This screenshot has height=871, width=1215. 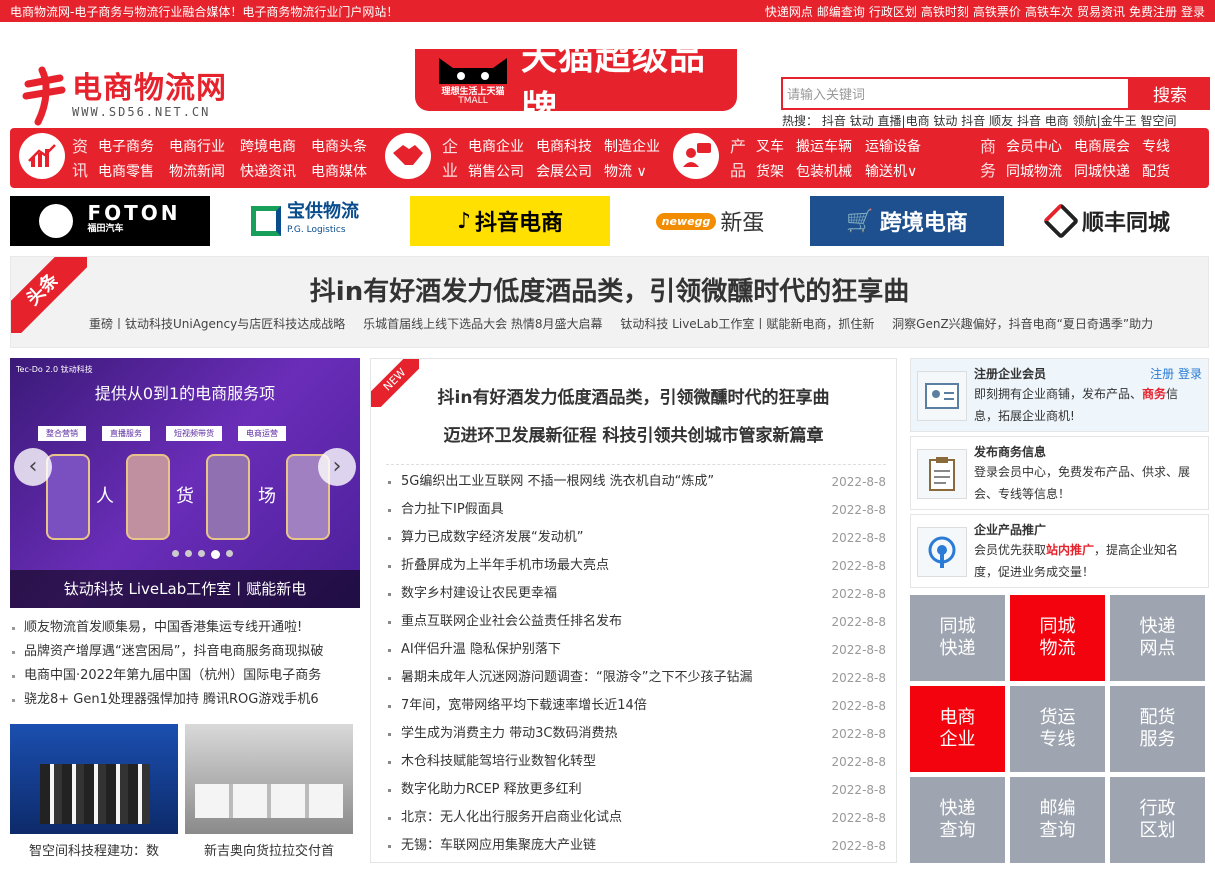 I want to click on top-link-zipcode: 邮编查询, so click(x=841, y=12).